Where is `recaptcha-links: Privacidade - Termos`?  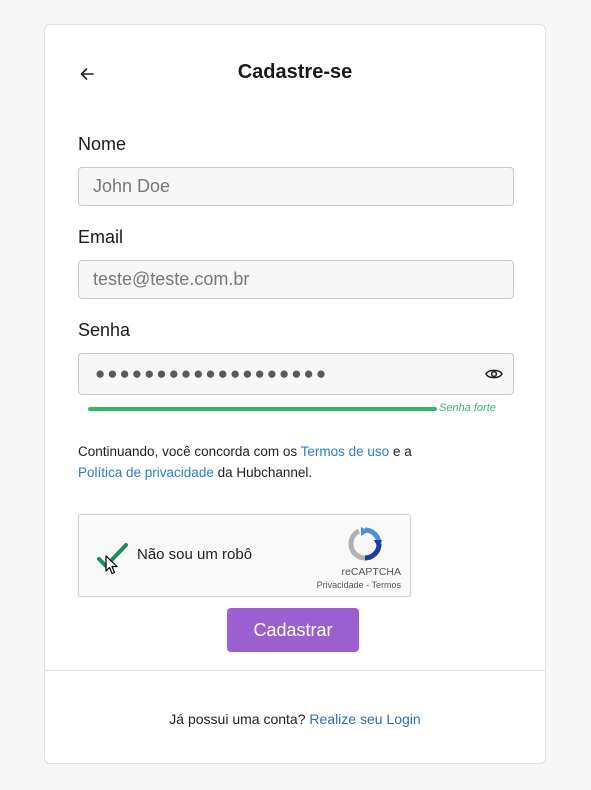 recaptcha-links: Privacidade - Termos is located at coordinates (340, 585).